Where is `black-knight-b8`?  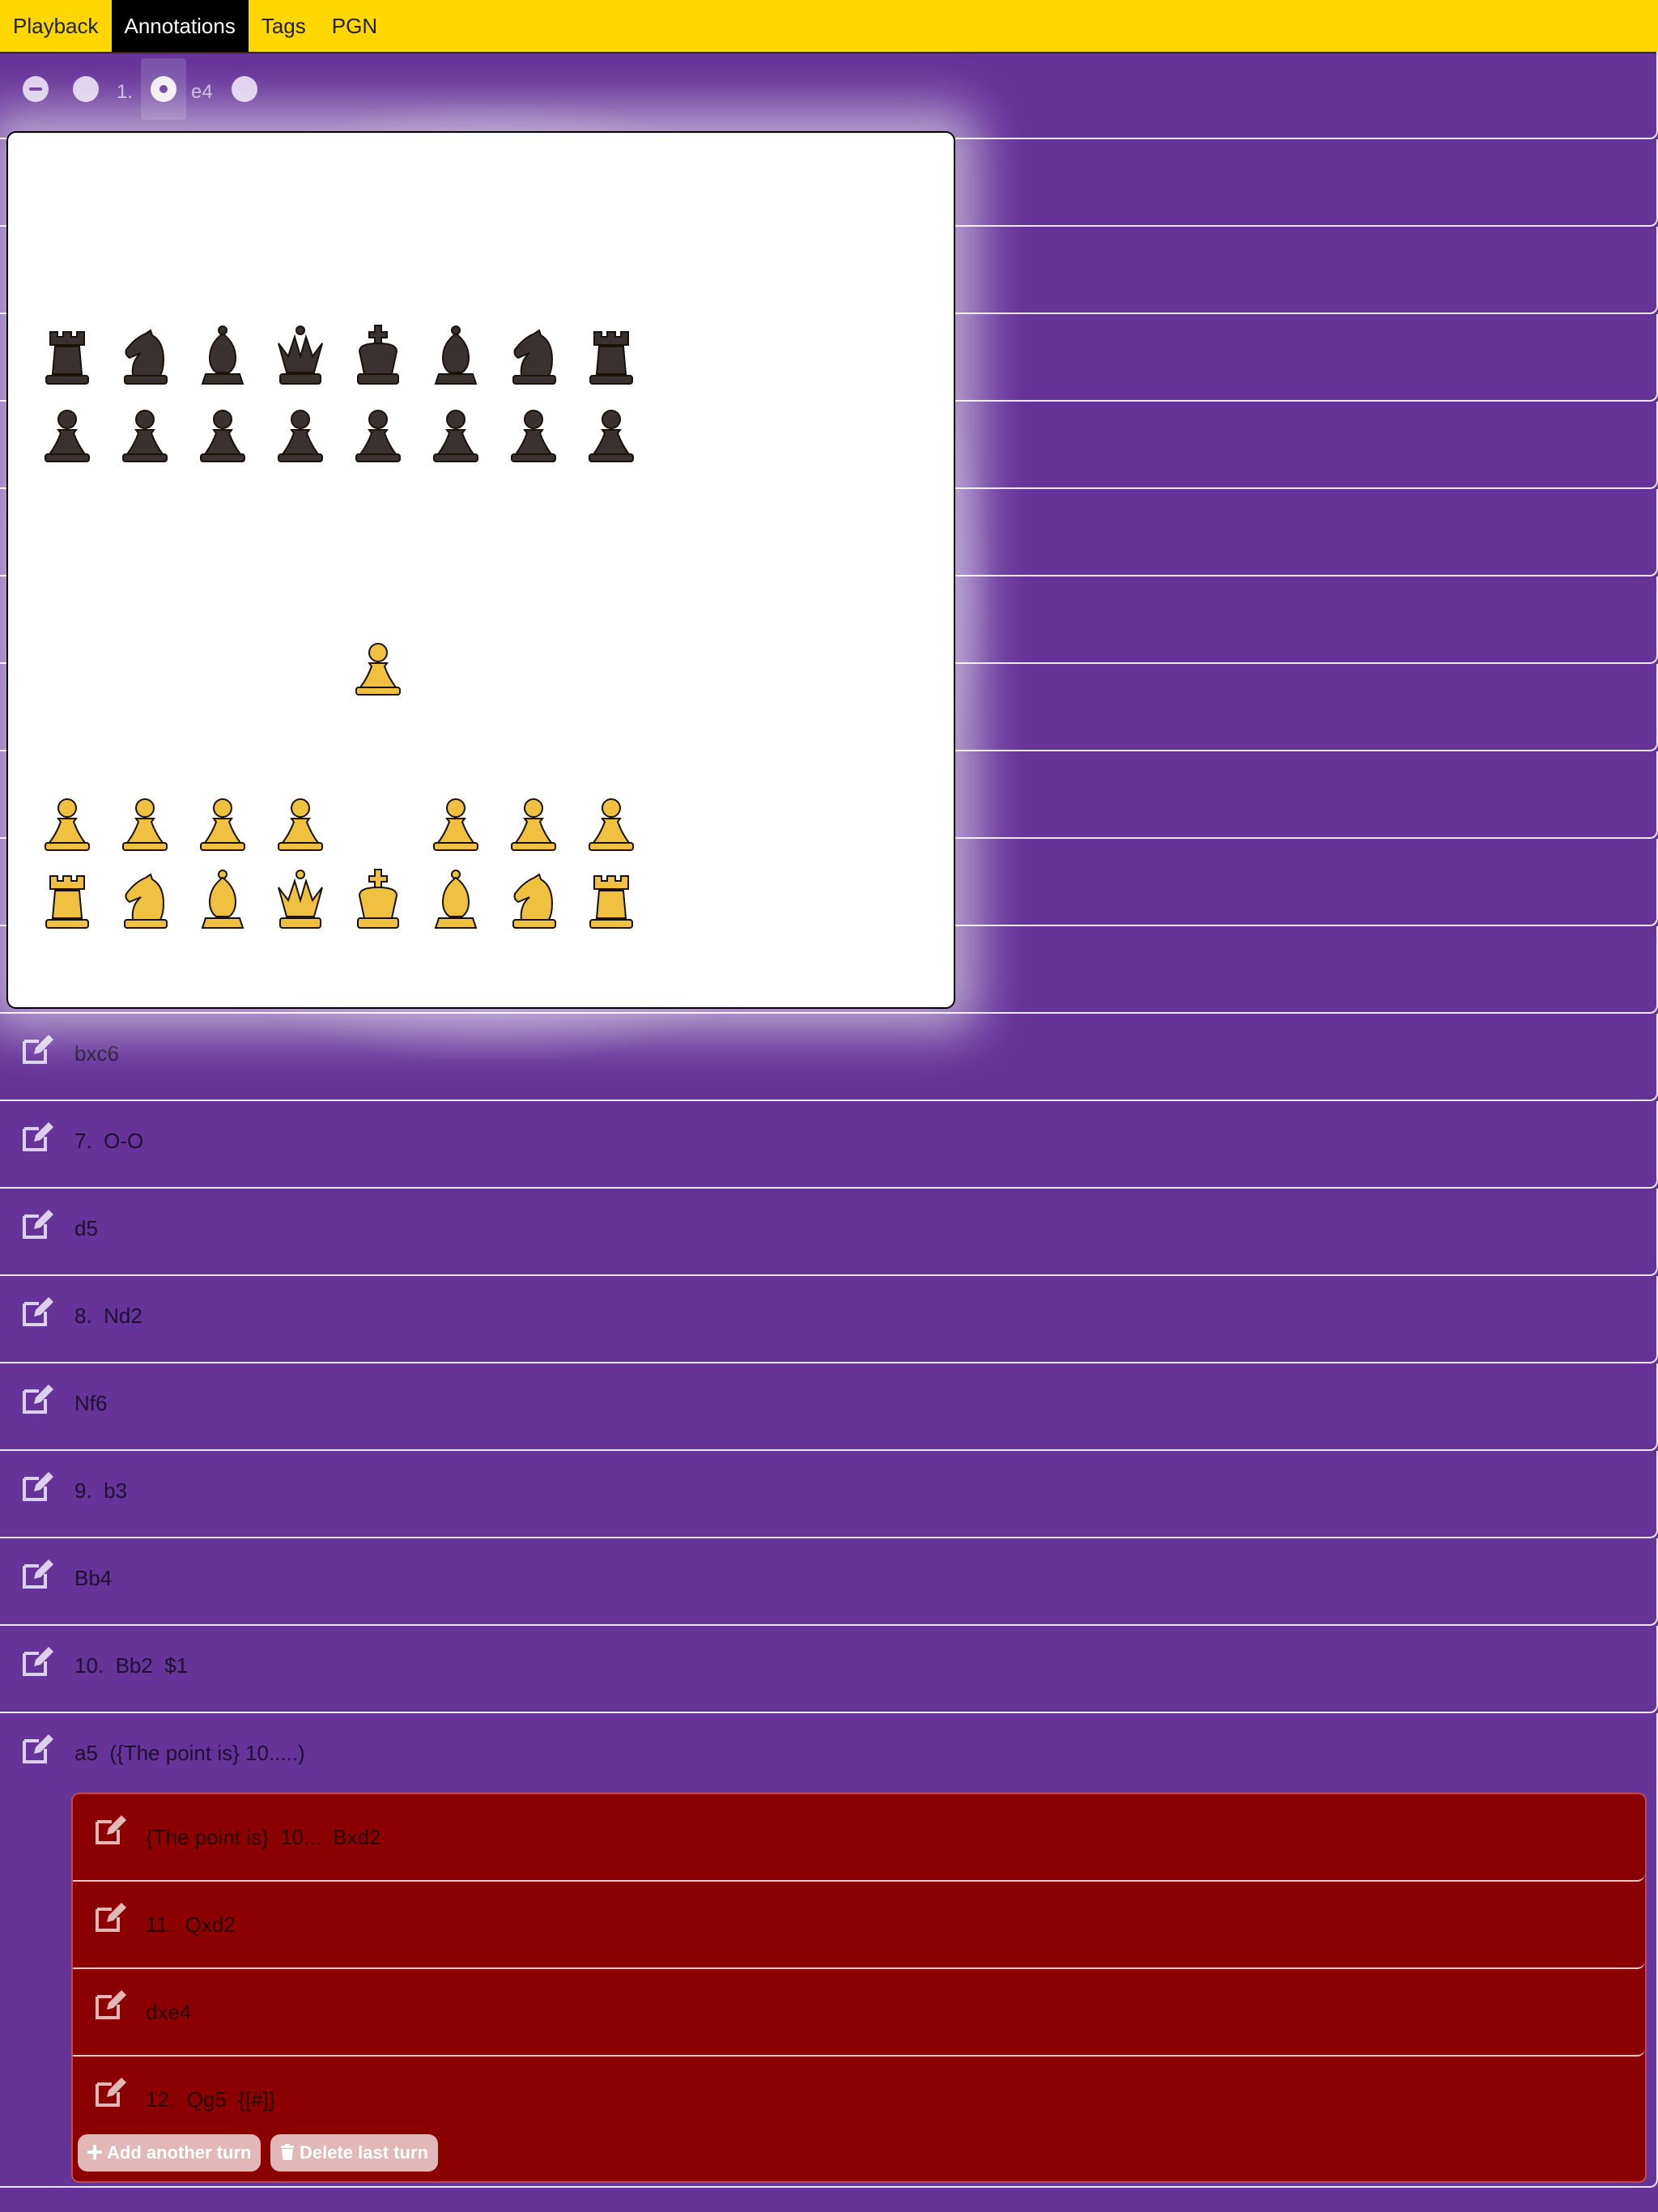
black-knight-b8 is located at coordinates (146, 357).